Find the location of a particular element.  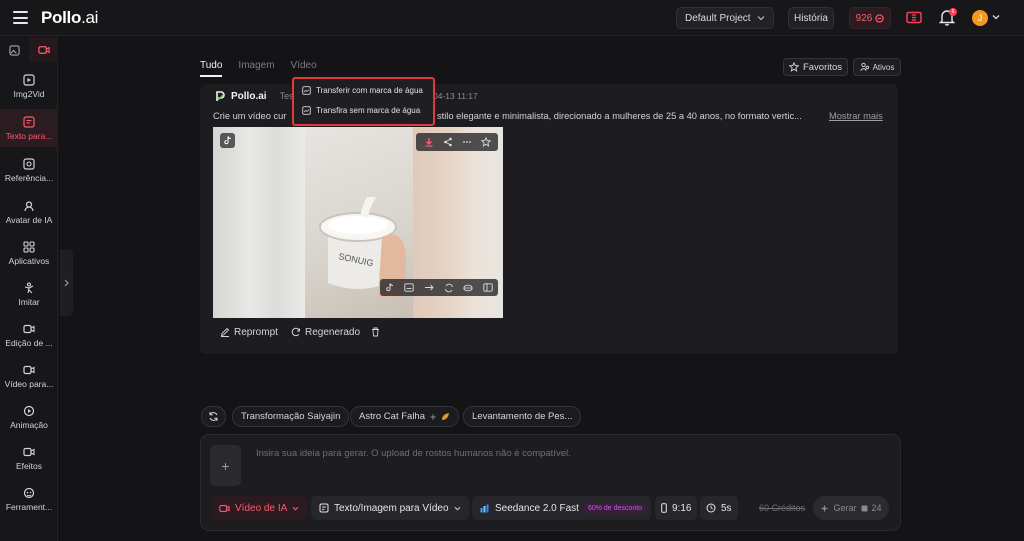

extend-icon is located at coordinates (429, 288).